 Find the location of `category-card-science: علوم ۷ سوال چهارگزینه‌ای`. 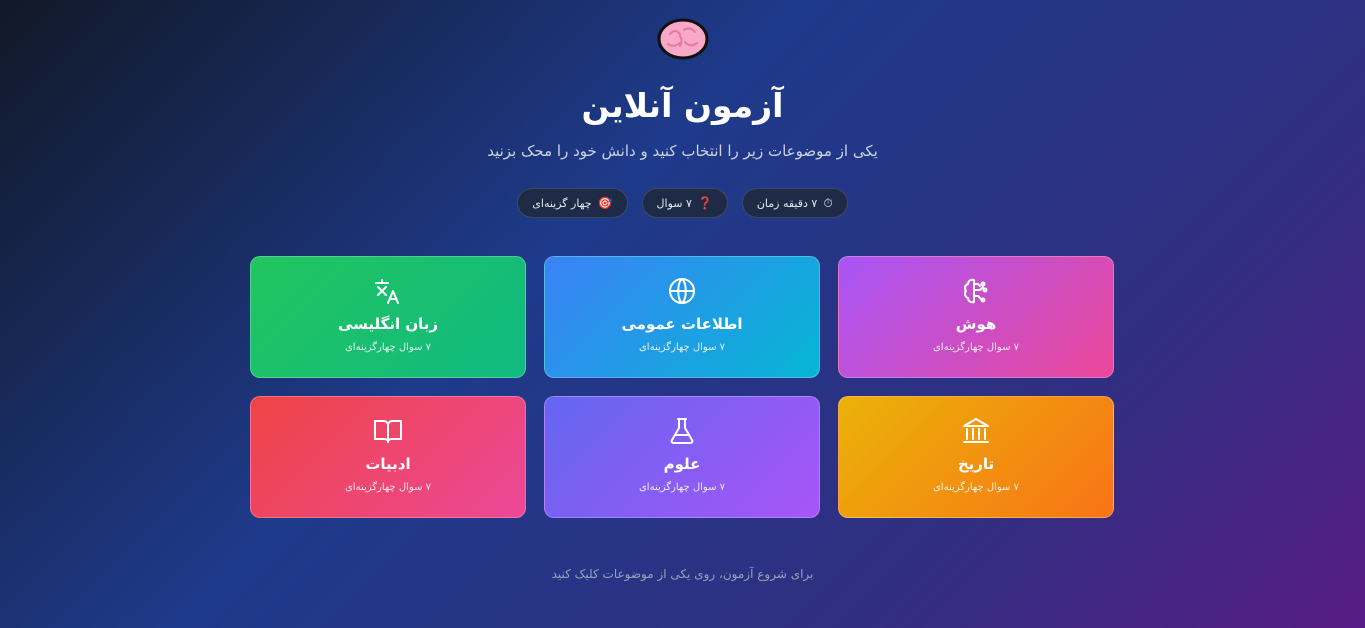

category-card-science: علوم ۷ سوال چهارگزینه‌ای is located at coordinates (682, 457).